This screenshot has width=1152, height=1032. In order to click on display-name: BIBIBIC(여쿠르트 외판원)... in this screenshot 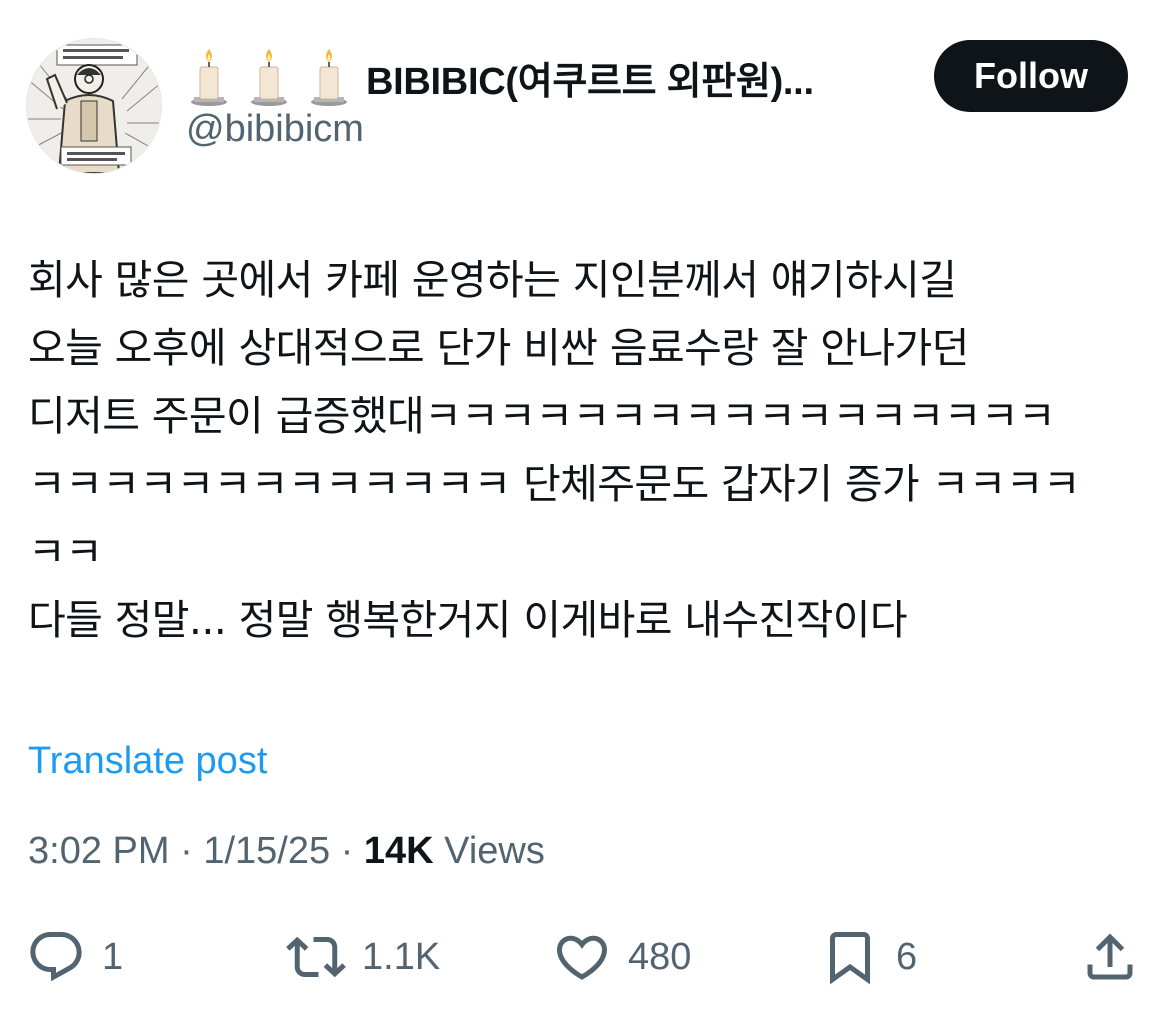, I will do `click(590, 77)`.